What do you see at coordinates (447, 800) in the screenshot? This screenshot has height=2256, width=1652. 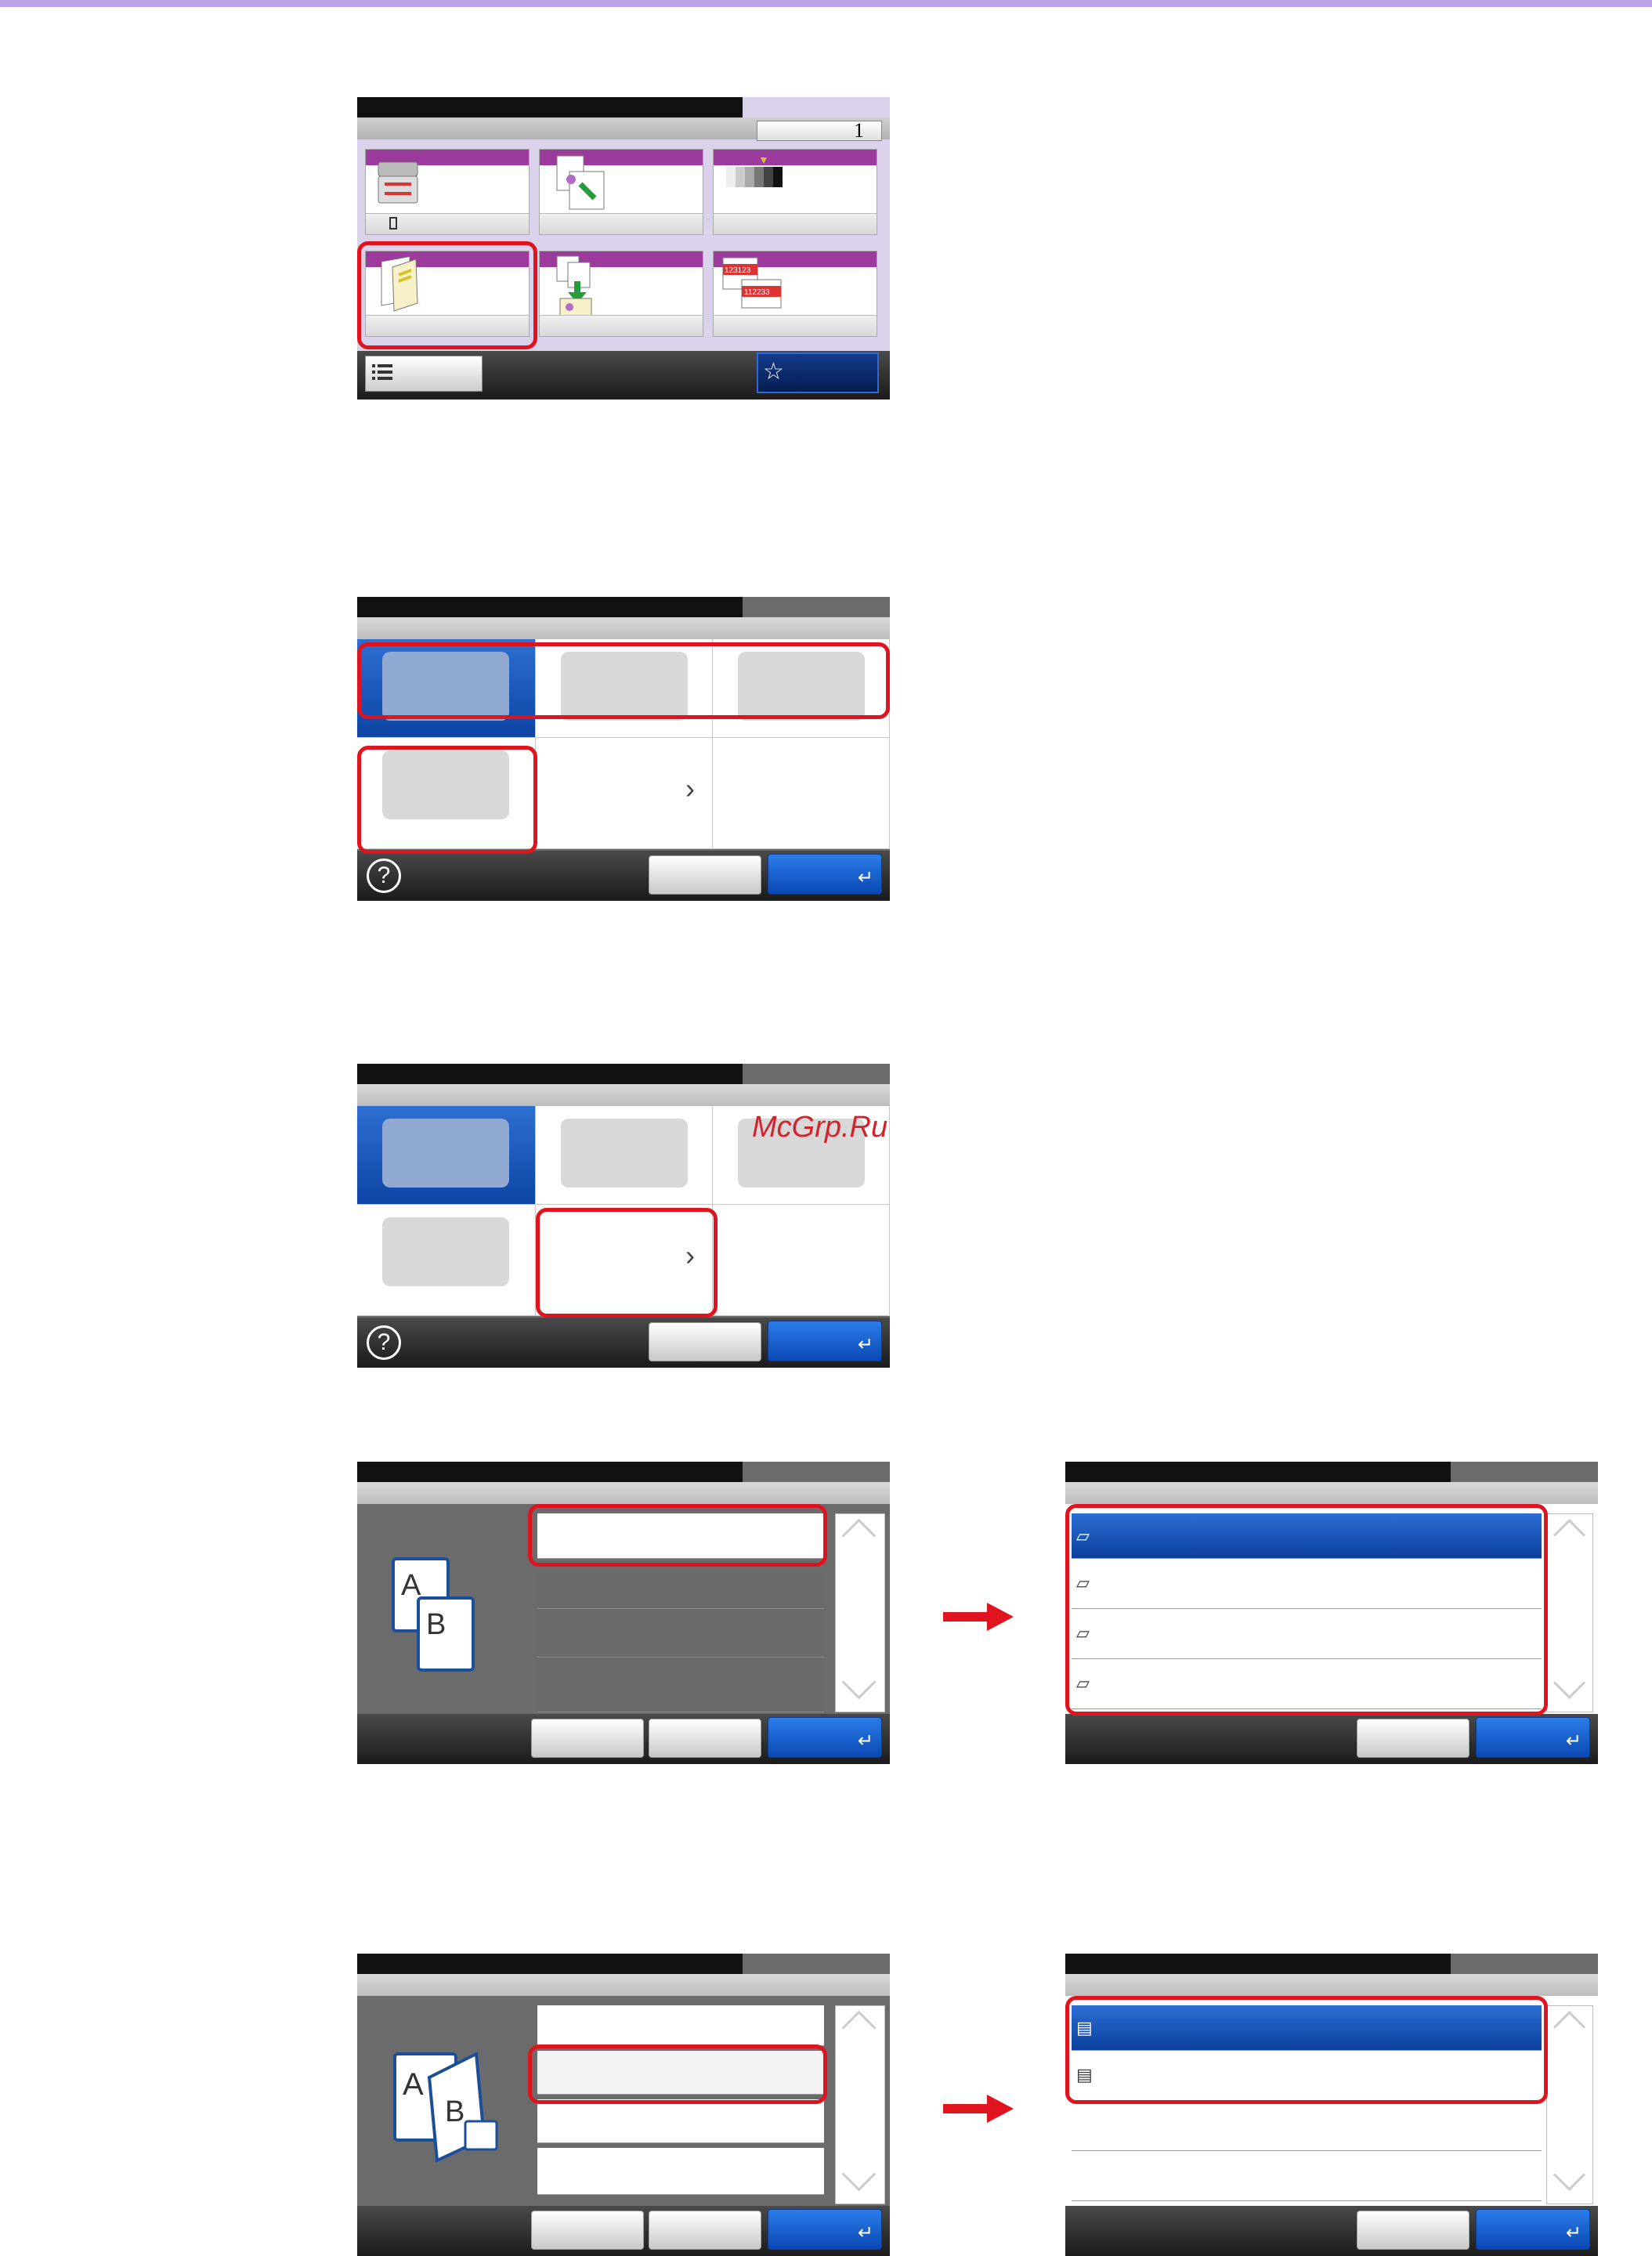 I see `highlight-2sided-option` at bounding box center [447, 800].